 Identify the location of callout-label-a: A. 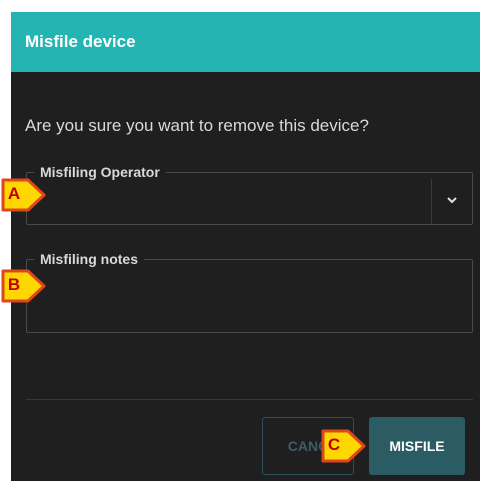
(14, 193).